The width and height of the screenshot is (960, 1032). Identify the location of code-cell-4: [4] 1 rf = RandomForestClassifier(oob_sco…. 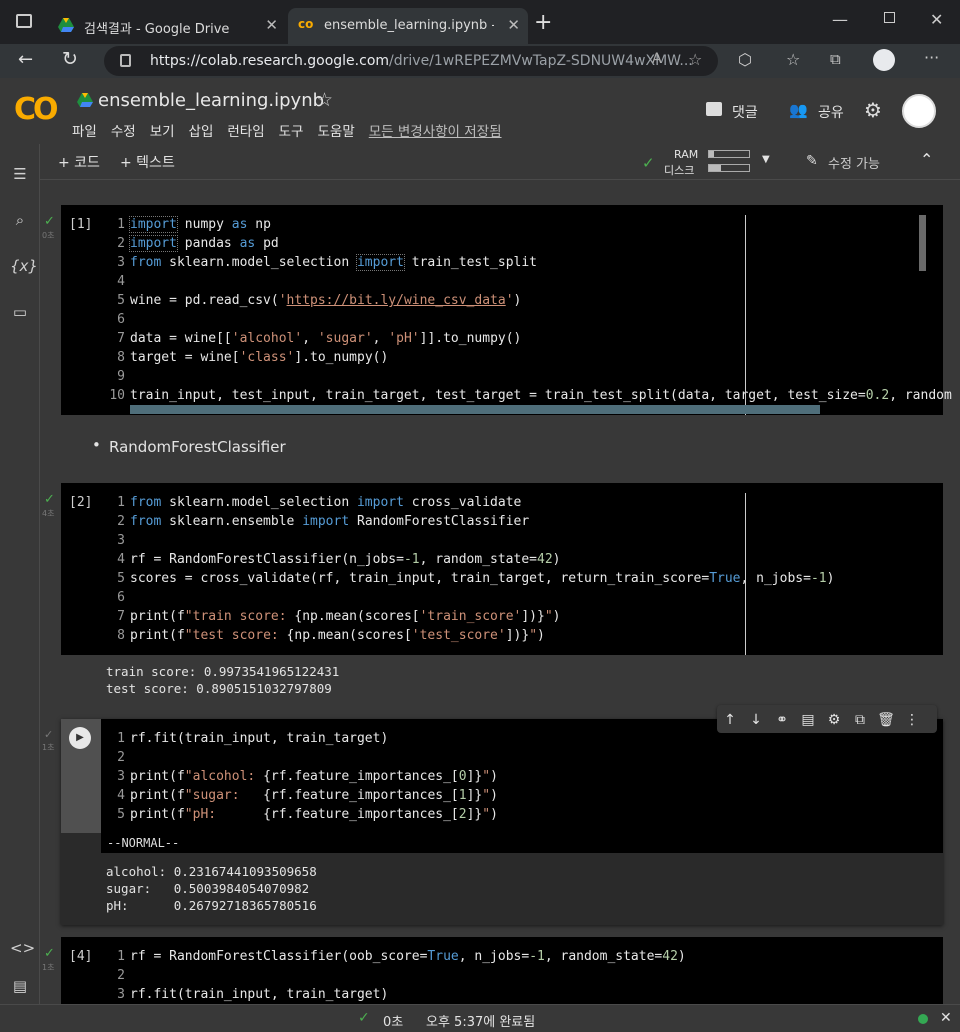
(502, 970).